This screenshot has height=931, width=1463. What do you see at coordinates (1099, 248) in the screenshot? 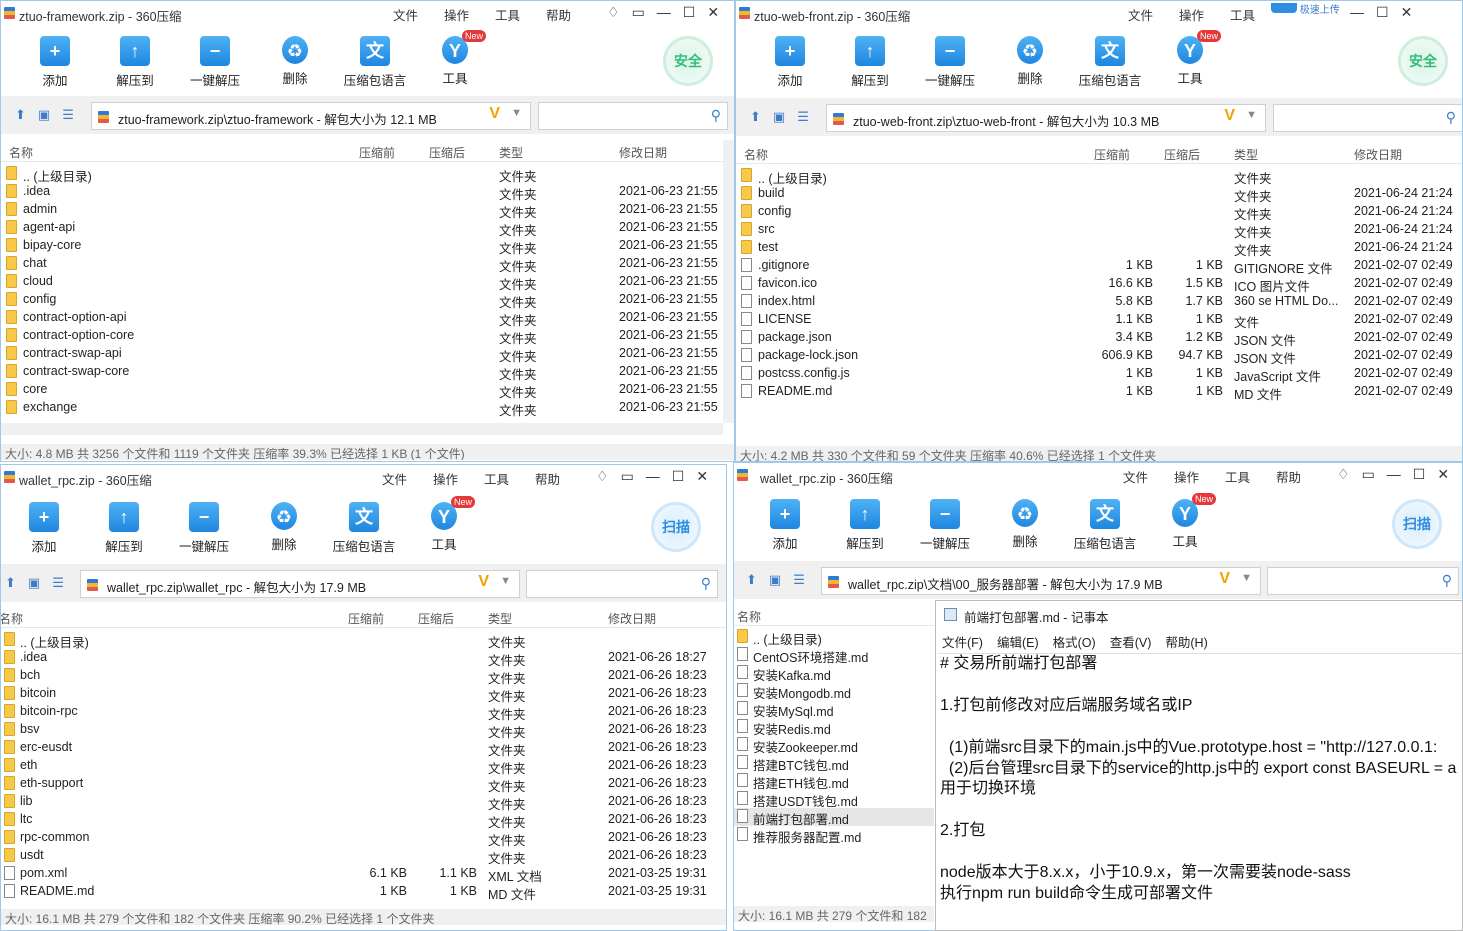
I see `table-row: test 文件夹 2021-06-24 21:24` at bounding box center [1099, 248].